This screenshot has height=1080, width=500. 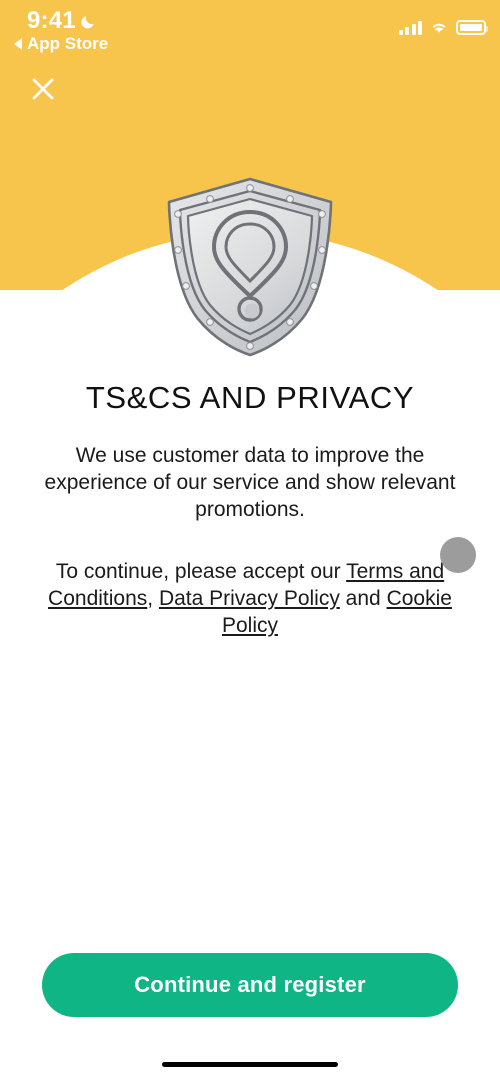 I want to click on shield-warning-graphic, so click(x=250, y=267).